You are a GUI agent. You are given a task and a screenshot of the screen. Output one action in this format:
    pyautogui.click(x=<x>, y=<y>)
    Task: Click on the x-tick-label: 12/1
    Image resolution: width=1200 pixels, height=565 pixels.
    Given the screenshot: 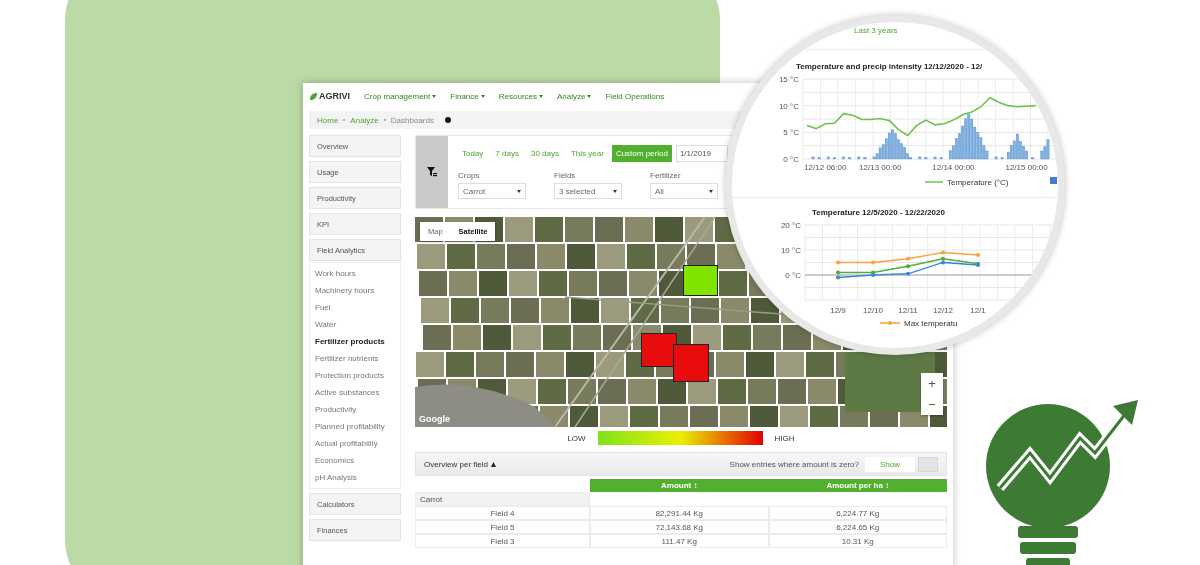 What is the action you would take?
    pyautogui.click(x=978, y=310)
    